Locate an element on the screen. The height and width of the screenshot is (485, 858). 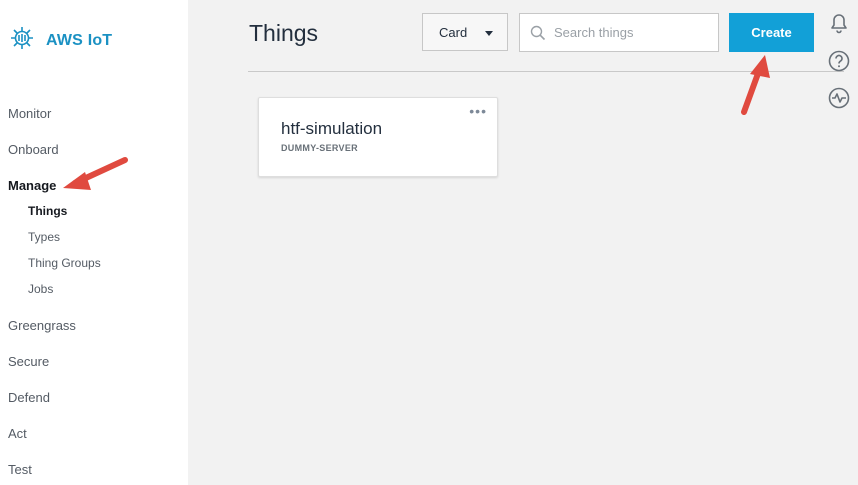
caret-down-icon is located at coordinates (489, 33).